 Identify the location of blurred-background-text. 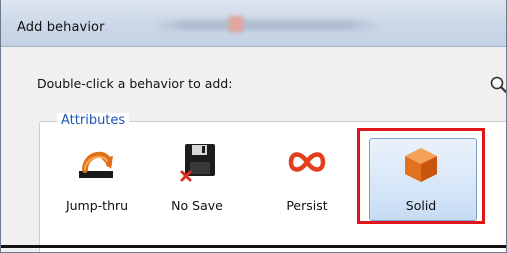
(266, 25).